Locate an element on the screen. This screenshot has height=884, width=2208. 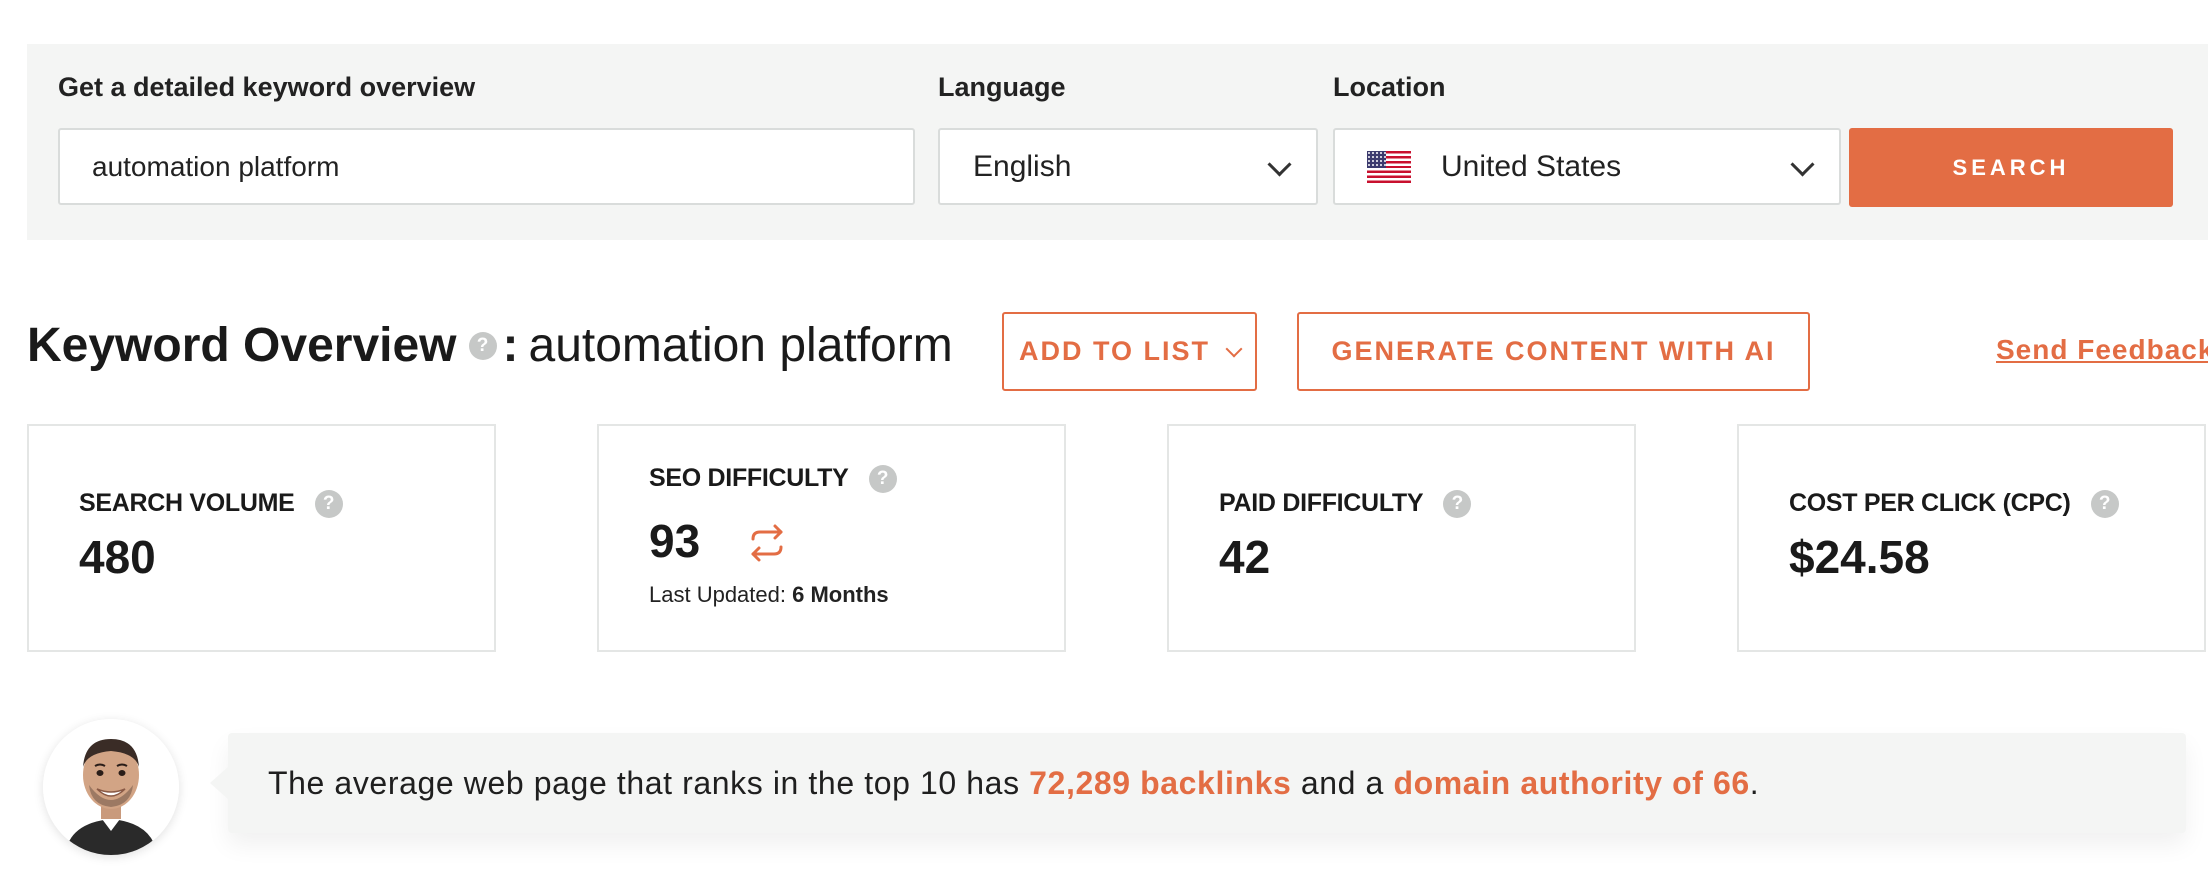
metric-label-text: SEO DIFFICULTY is located at coordinates (749, 478).